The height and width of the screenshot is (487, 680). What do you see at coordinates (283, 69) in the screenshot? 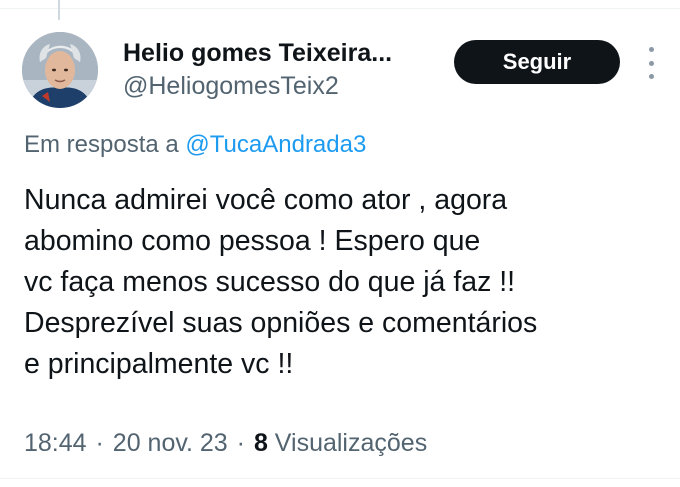
I see `author-info: Helio gomes Teixeira... @HeliogomesTeix2` at bounding box center [283, 69].